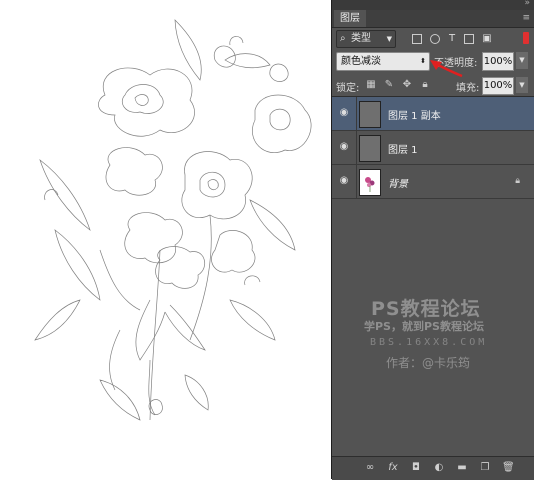 The image size is (534, 480). What do you see at coordinates (433, 182) in the screenshot?
I see `layer-row: ◉ 背景 🔒︎` at bounding box center [433, 182].